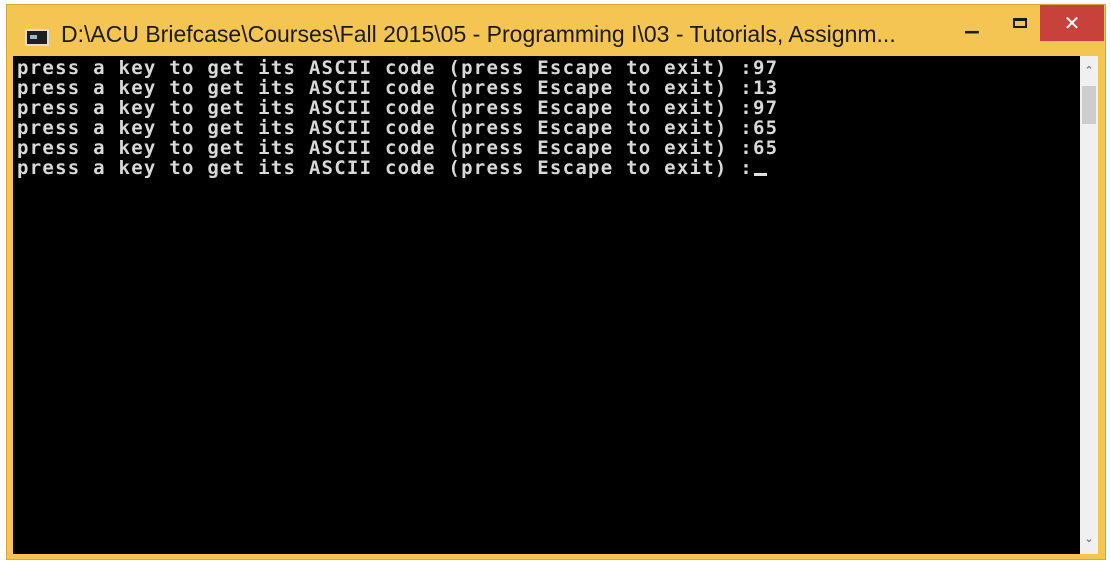 This screenshot has height=566, width=1111. What do you see at coordinates (1089, 539) in the screenshot?
I see `scroll-down-icon: ⌄` at bounding box center [1089, 539].